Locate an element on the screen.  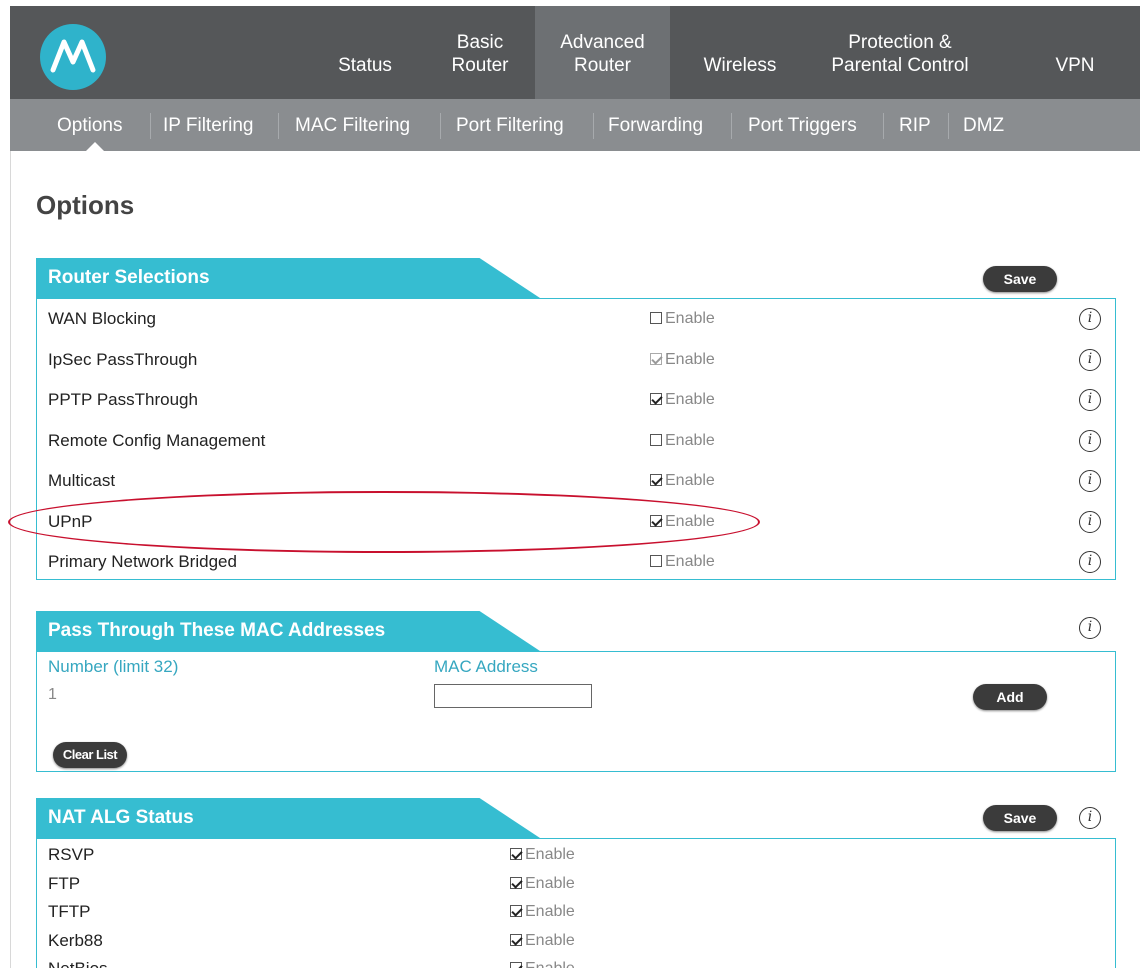
subnav-ip-filtering: IP Filtering is located at coordinates (208, 125).